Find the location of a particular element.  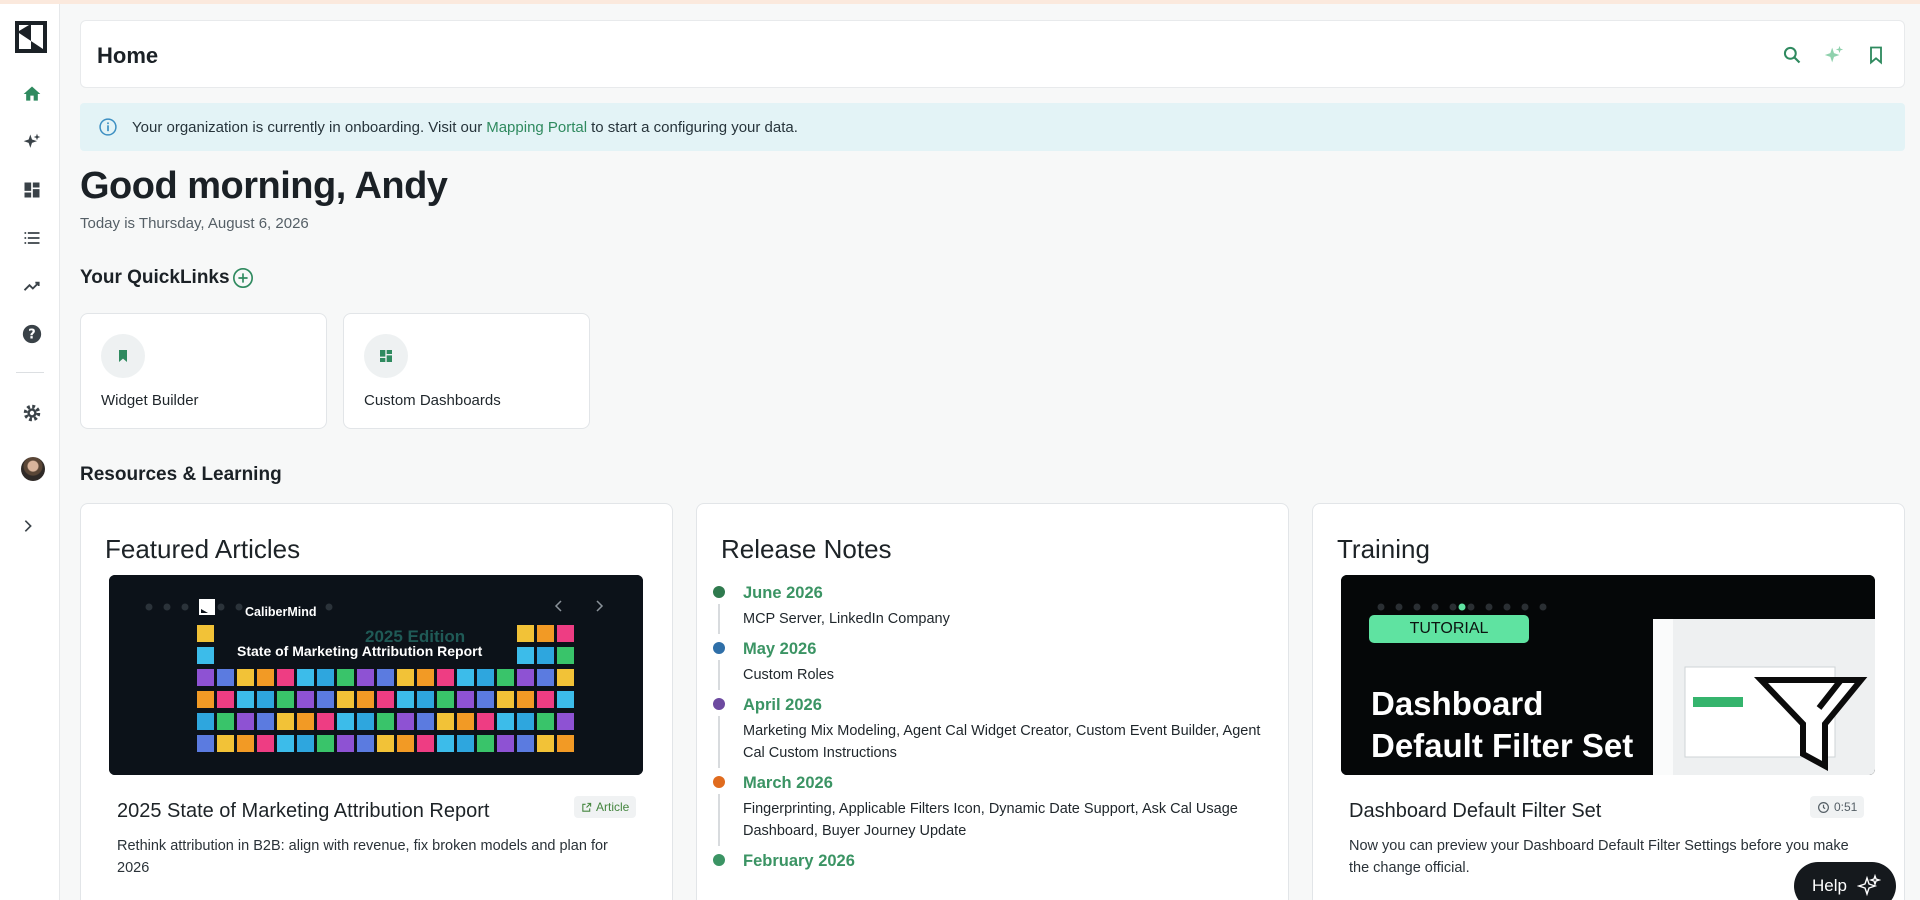

nav-lists is located at coordinates (32, 238).